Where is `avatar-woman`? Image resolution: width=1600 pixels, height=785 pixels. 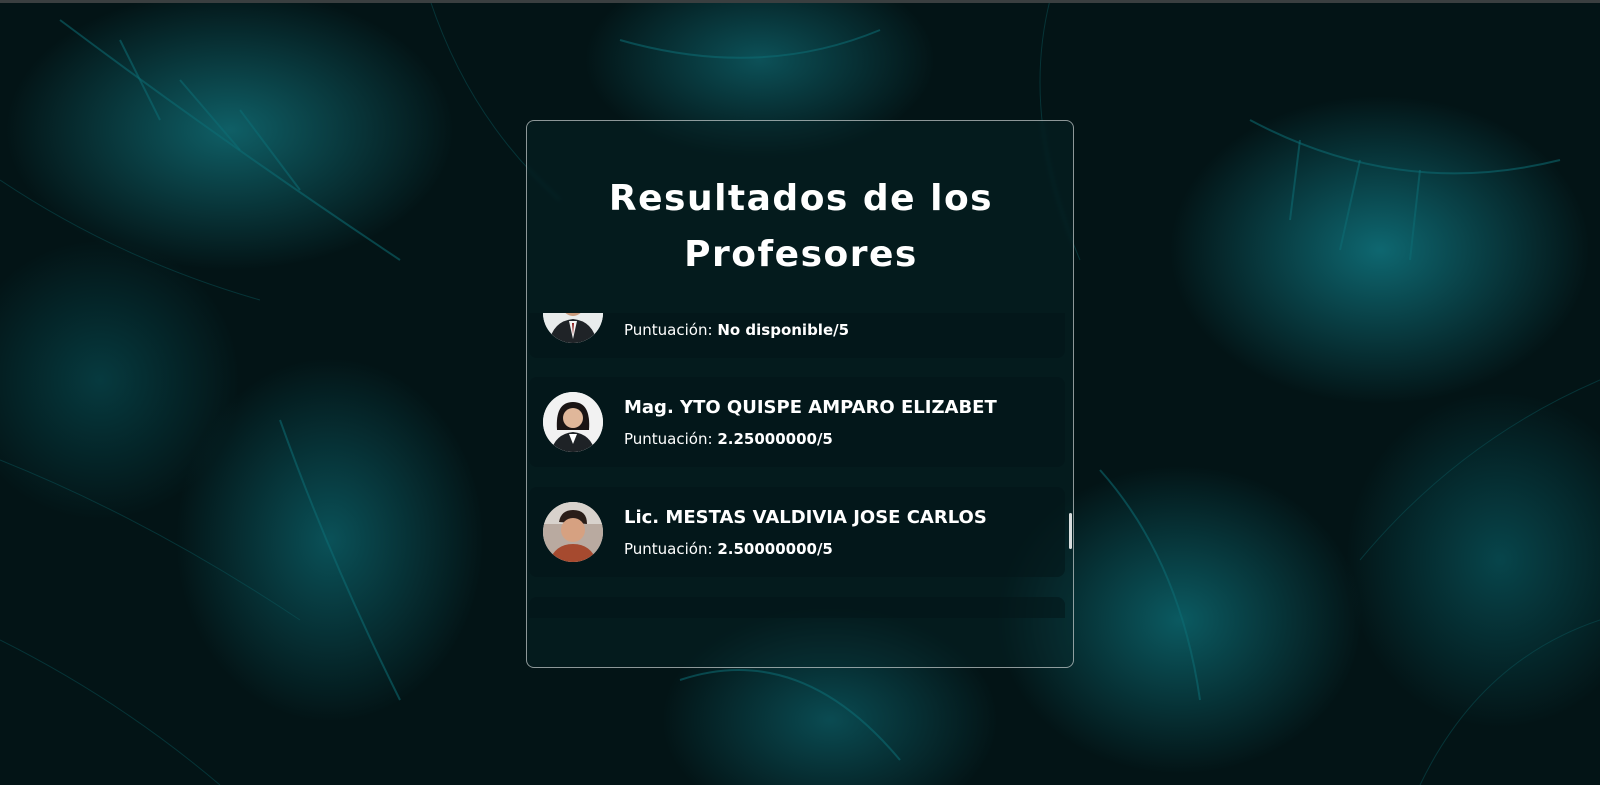 avatar-woman is located at coordinates (573, 422).